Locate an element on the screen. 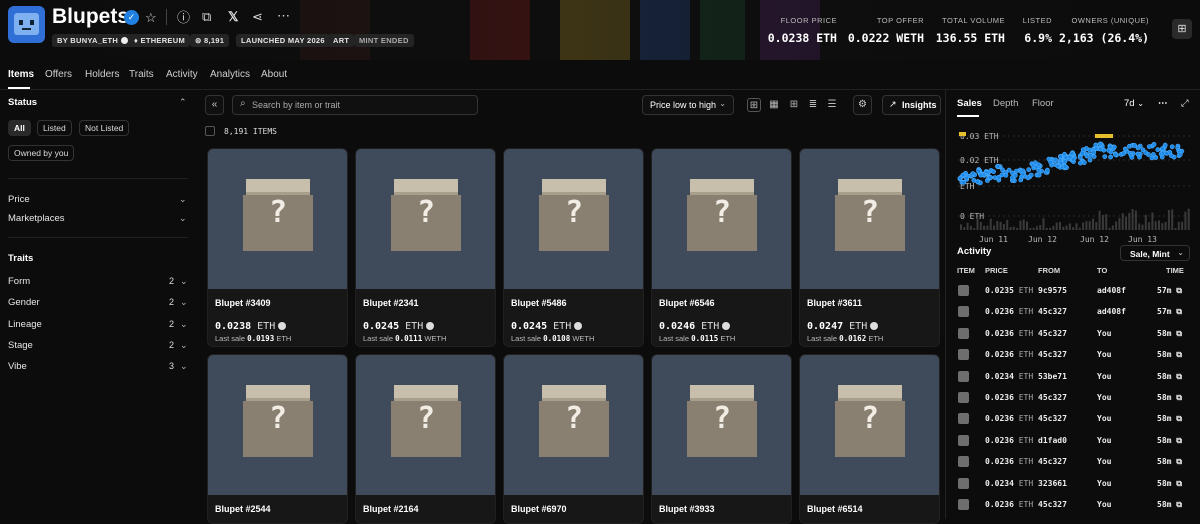  item-name: Blupet #5486 is located at coordinates (539, 303).